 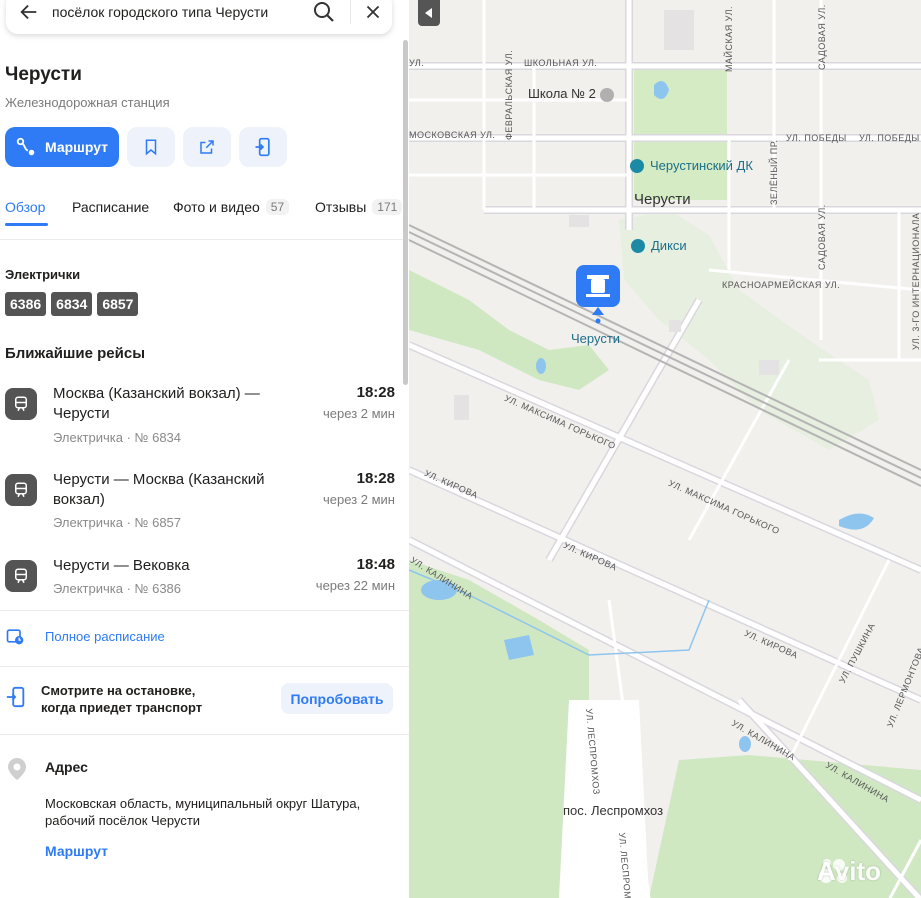 I want to click on phone-icon, so click(x=262, y=147).